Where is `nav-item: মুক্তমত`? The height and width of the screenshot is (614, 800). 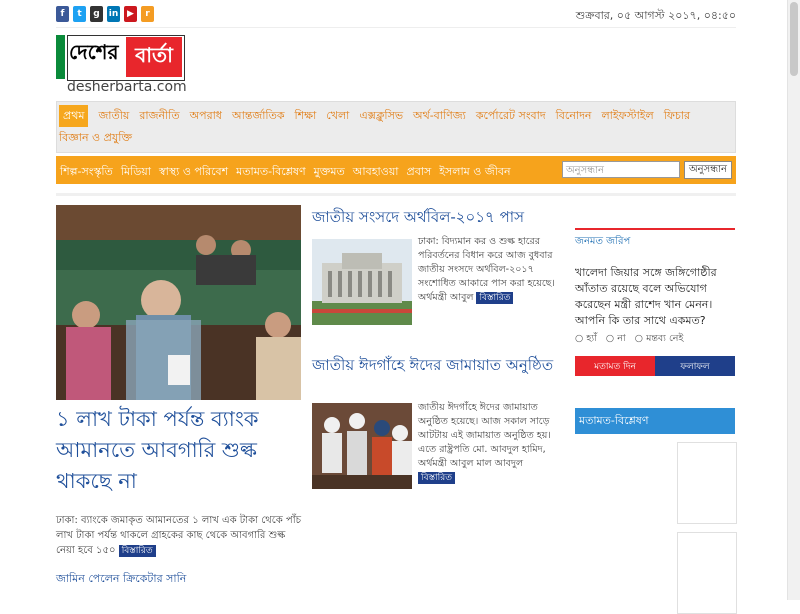 nav-item: মুক্তমত is located at coordinates (329, 172).